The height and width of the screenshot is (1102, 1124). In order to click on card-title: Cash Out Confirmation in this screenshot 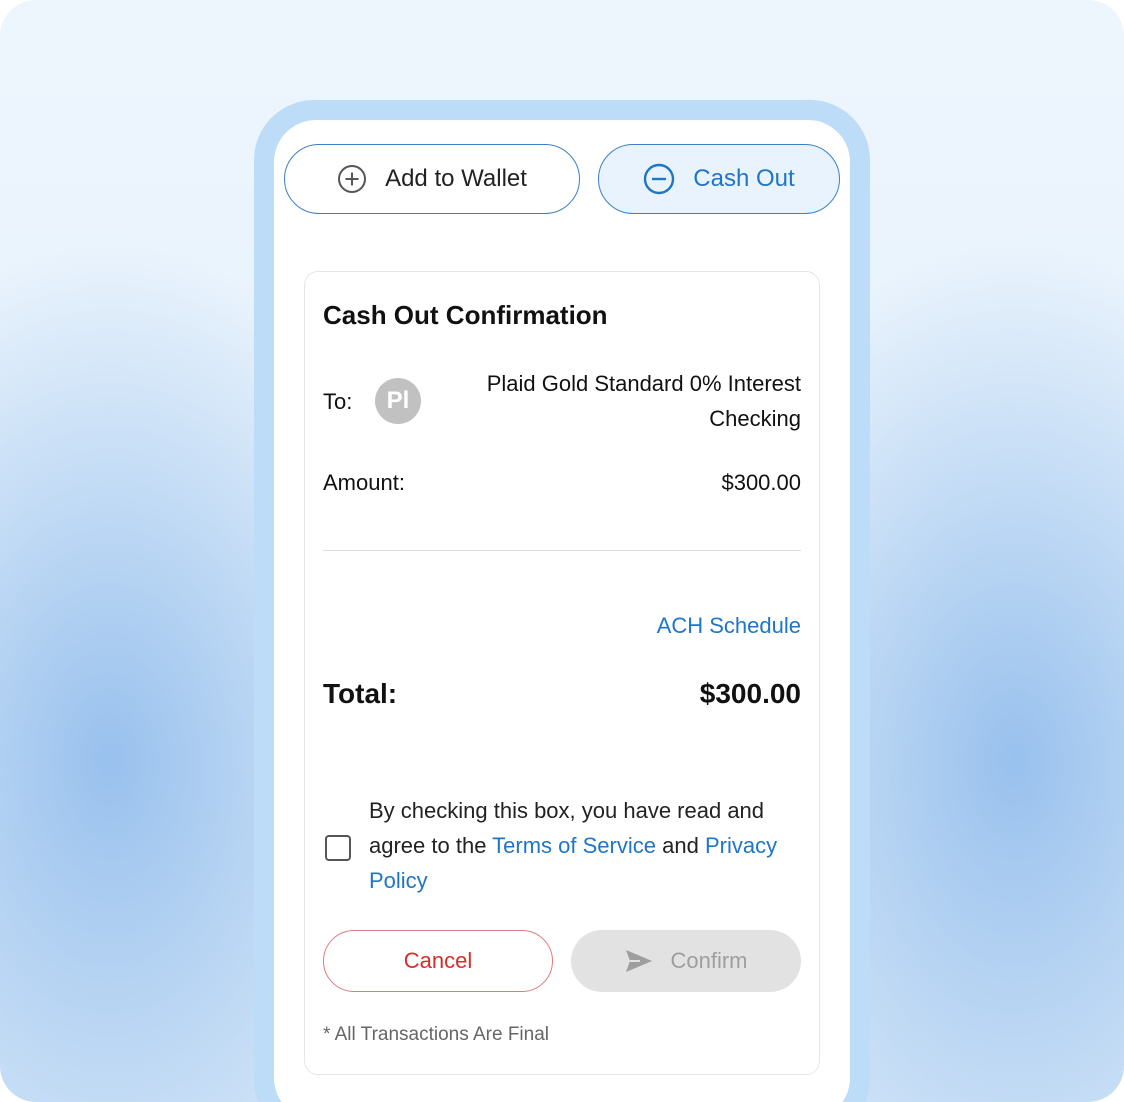, I will do `click(465, 315)`.